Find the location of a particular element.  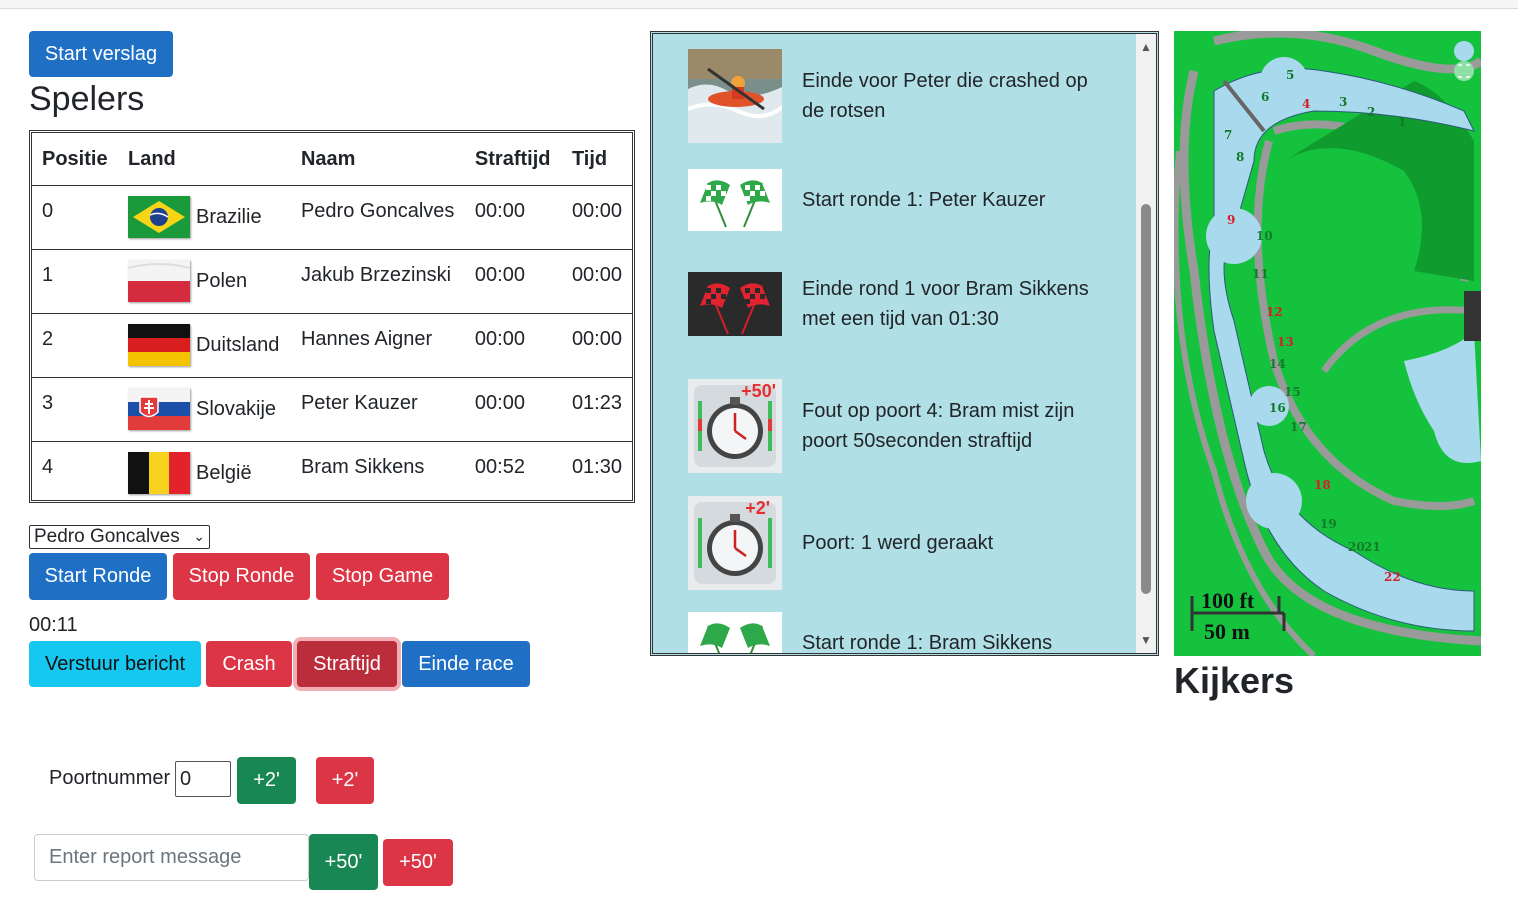

country-name: Slovakije is located at coordinates (236, 408).